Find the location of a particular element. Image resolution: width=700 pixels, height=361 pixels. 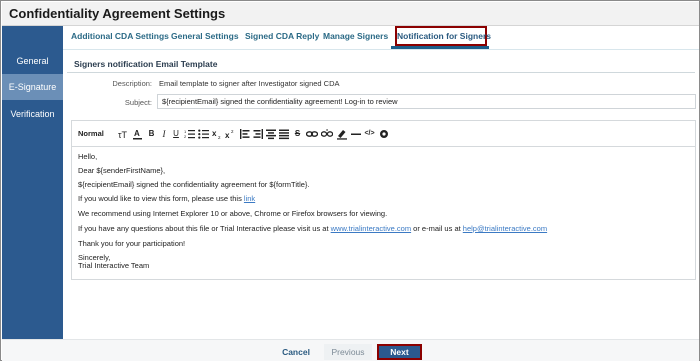

previous-button: Previous is located at coordinates (348, 352).